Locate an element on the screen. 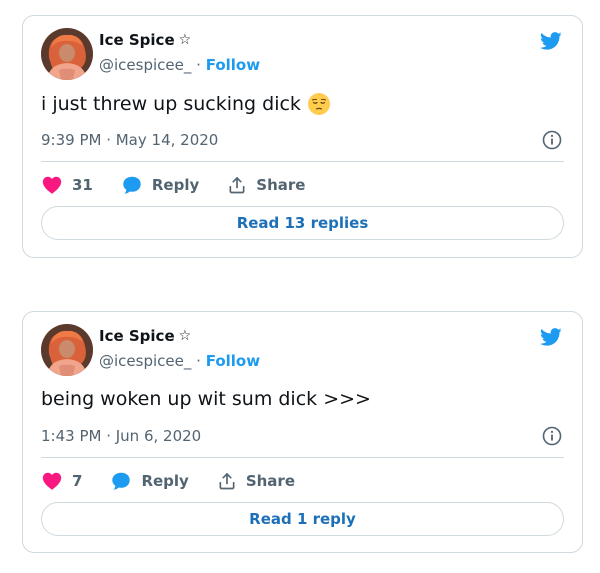 The height and width of the screenshot is (573, 600). read-replies-button: Read 1 reply is located at coordinates (302, 519).